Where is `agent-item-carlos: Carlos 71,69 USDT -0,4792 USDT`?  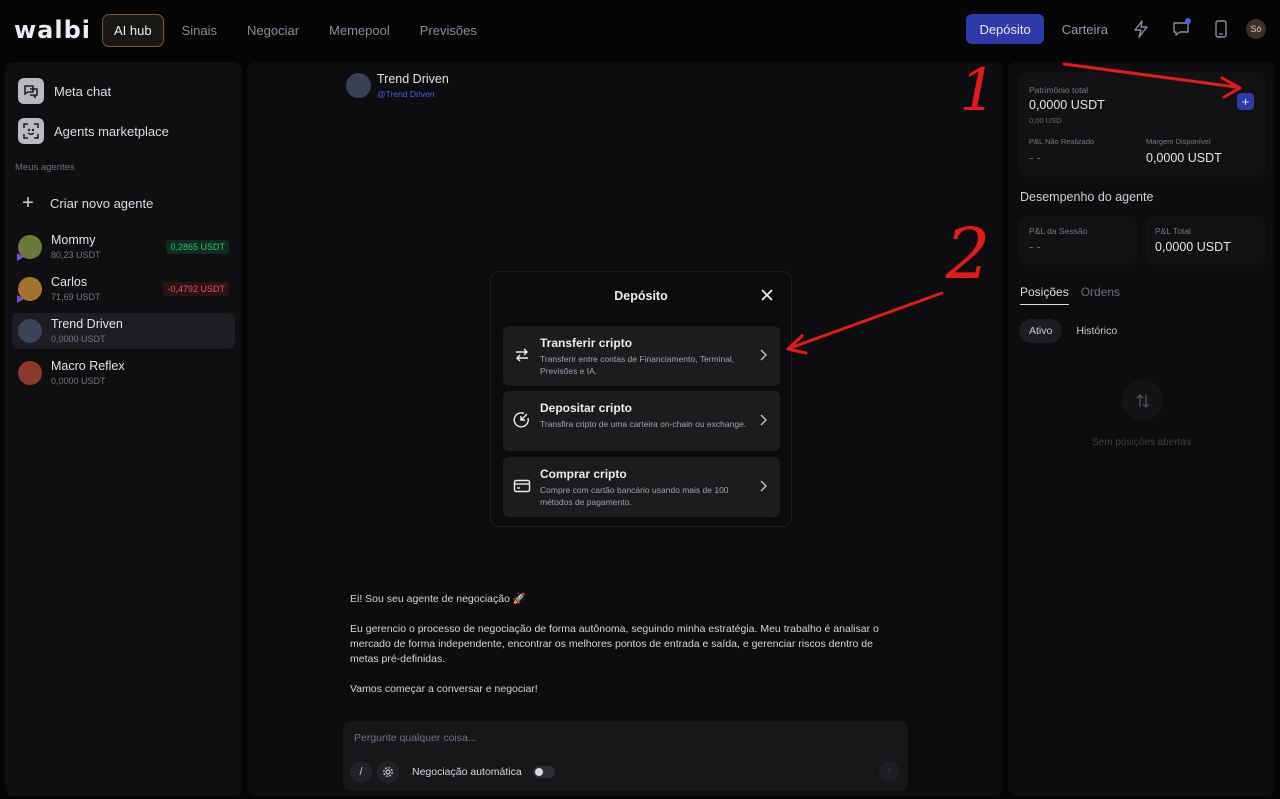 agent-item-carlos: Carlos 71,69 USDT -0,4792 USDT is located at coordinates (123, 289).